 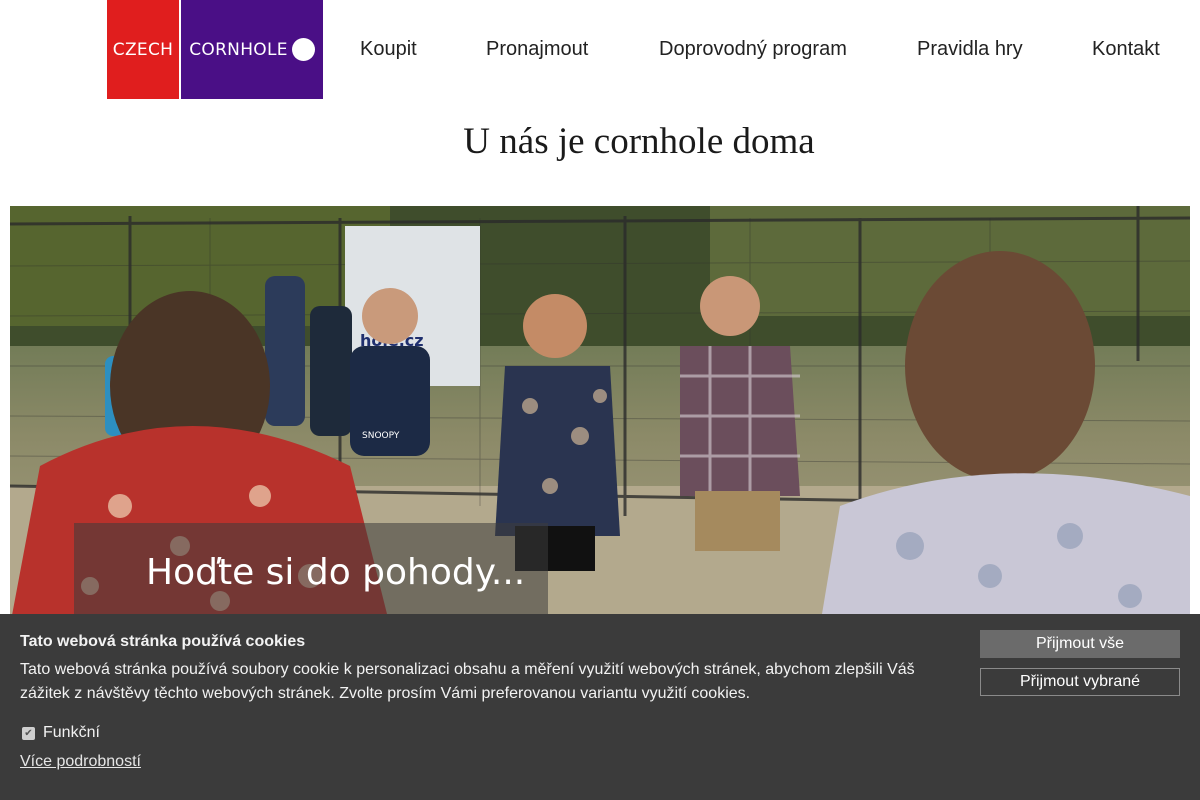 What do you see at coordinates (28, 733) in the screenshot?
I see `checkbox-checked-icon: ✔` at bounding box center [28, 733].